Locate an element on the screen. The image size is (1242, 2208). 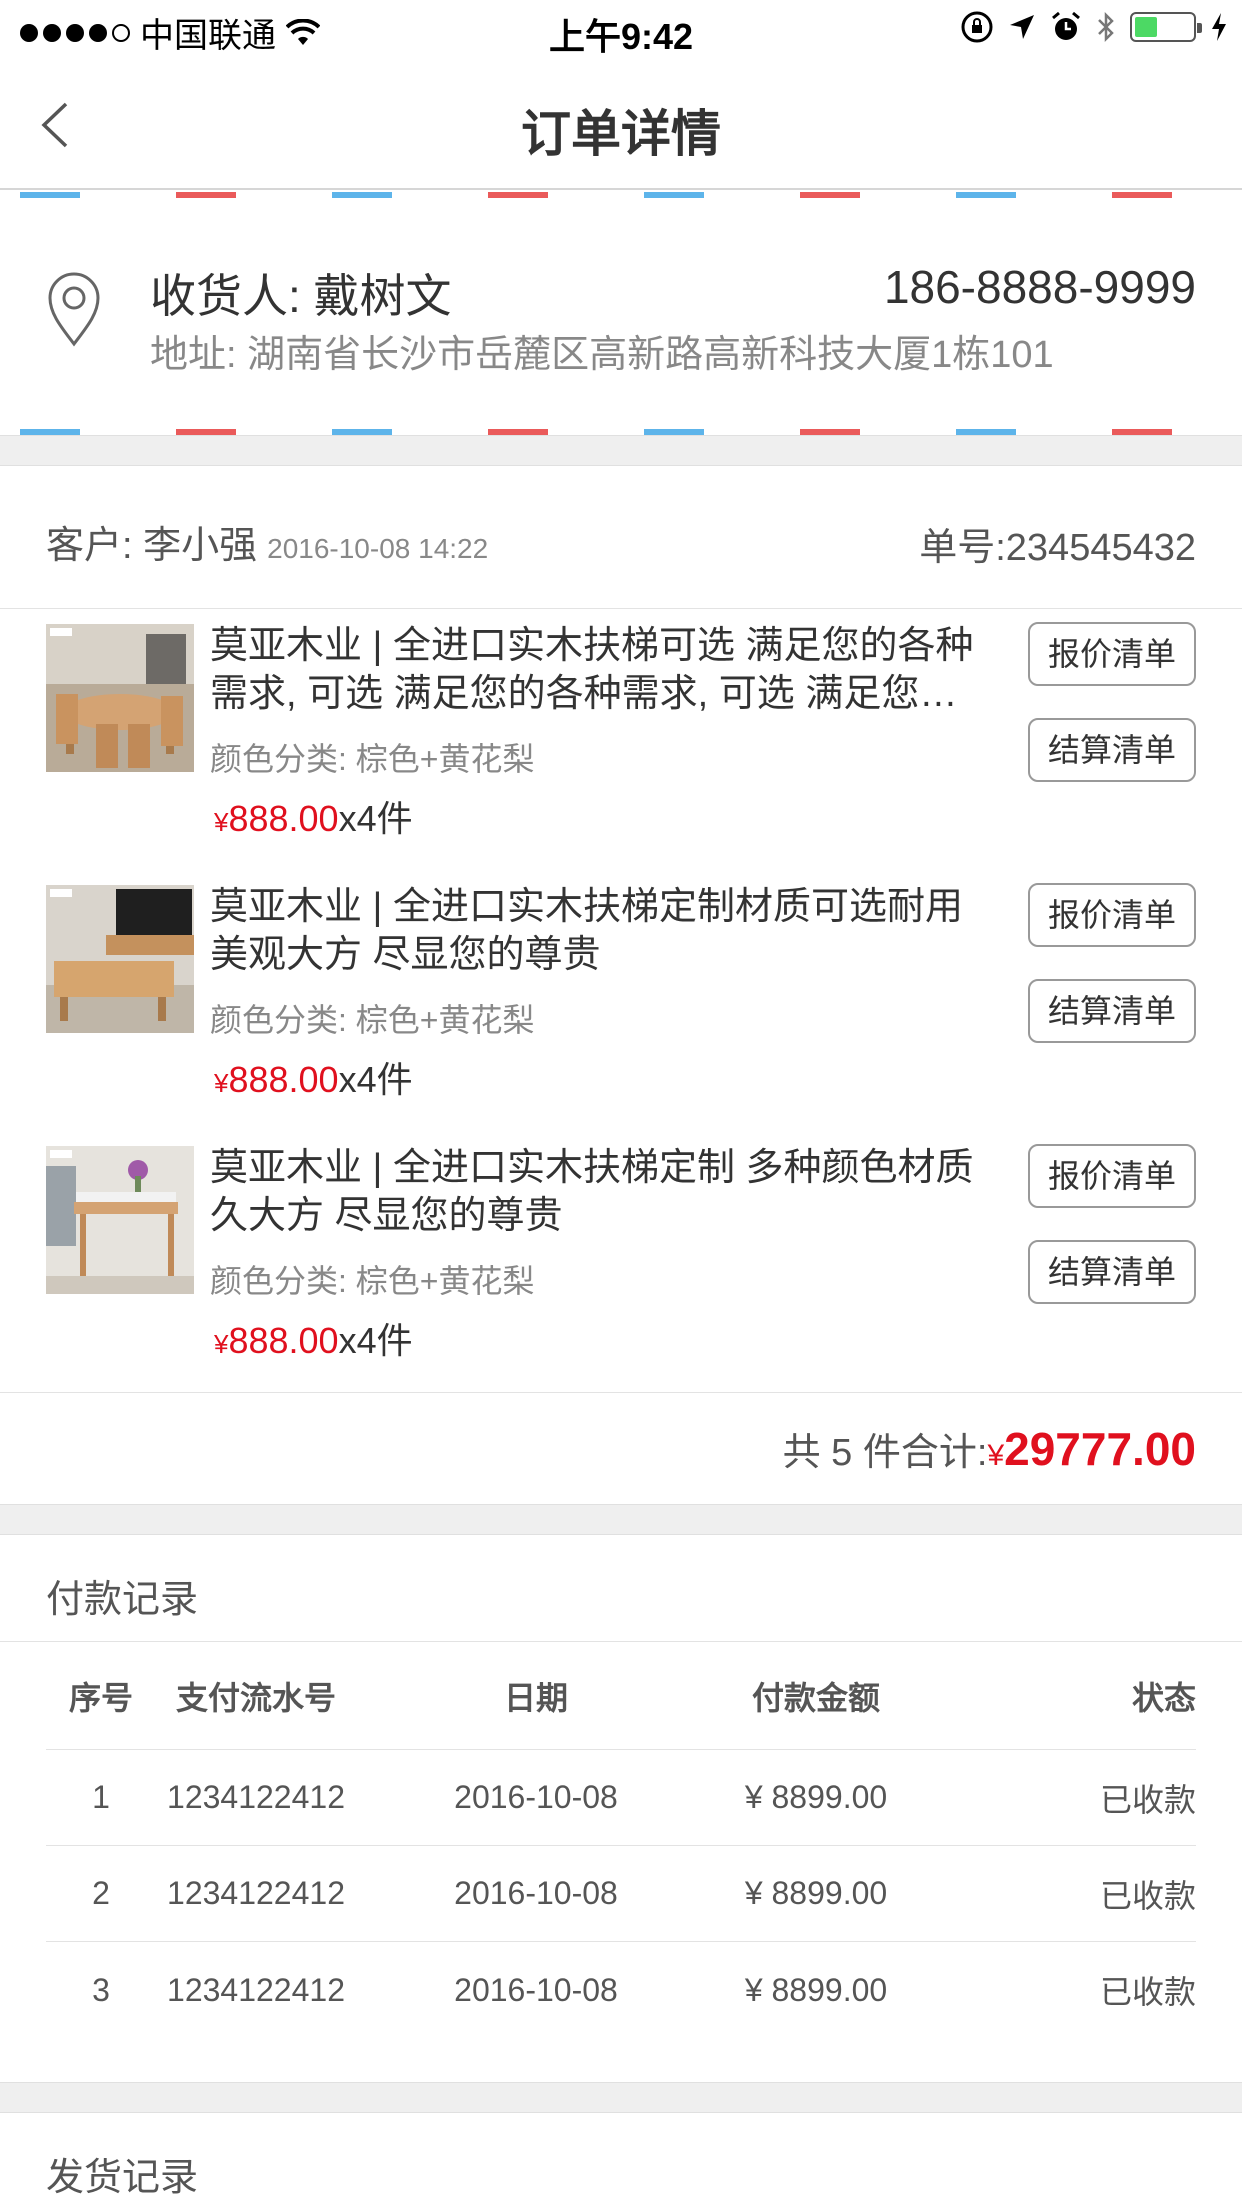
shipping-records-title: 发货记录 is located at coordinates (122, 2178).